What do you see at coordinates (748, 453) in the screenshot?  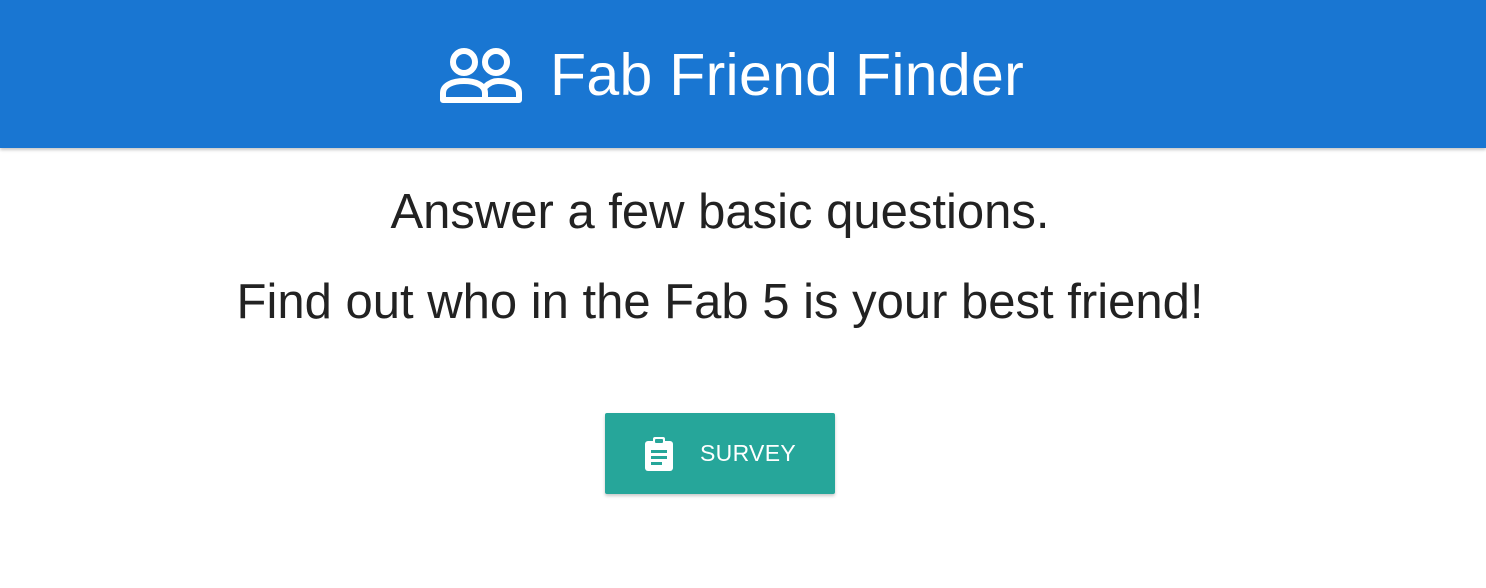 I see `survey-button-label: SURVEY` at bounding box center [748, 453].